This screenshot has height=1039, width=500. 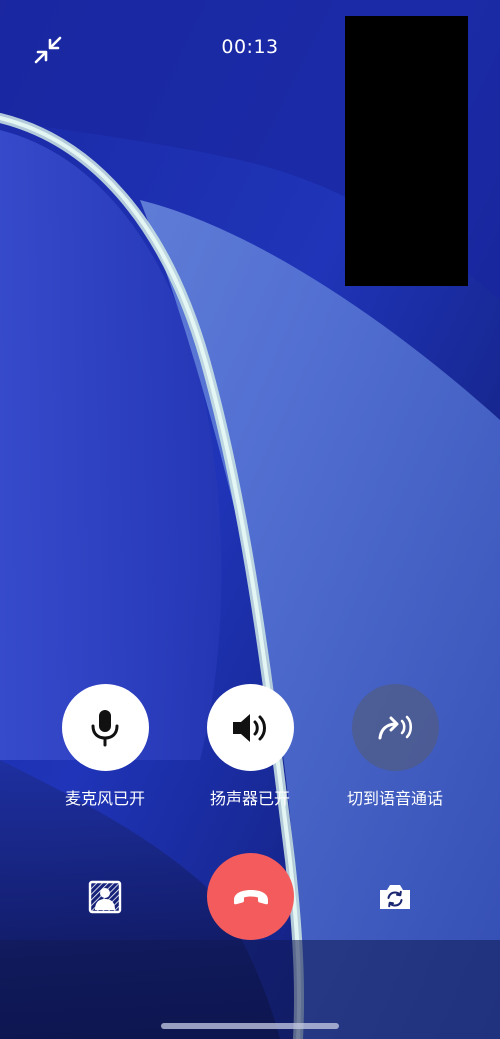 I want to click on speaker-toggle-button, so click(x=250, y=727).